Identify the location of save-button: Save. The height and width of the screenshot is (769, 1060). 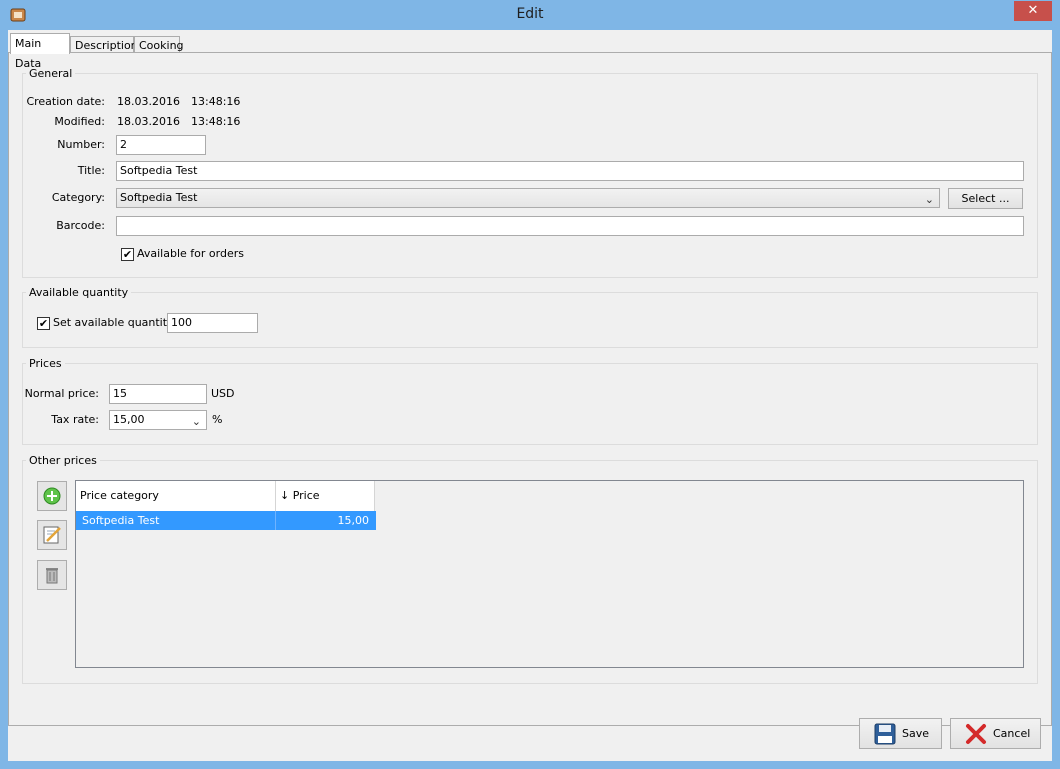
(900, 733).